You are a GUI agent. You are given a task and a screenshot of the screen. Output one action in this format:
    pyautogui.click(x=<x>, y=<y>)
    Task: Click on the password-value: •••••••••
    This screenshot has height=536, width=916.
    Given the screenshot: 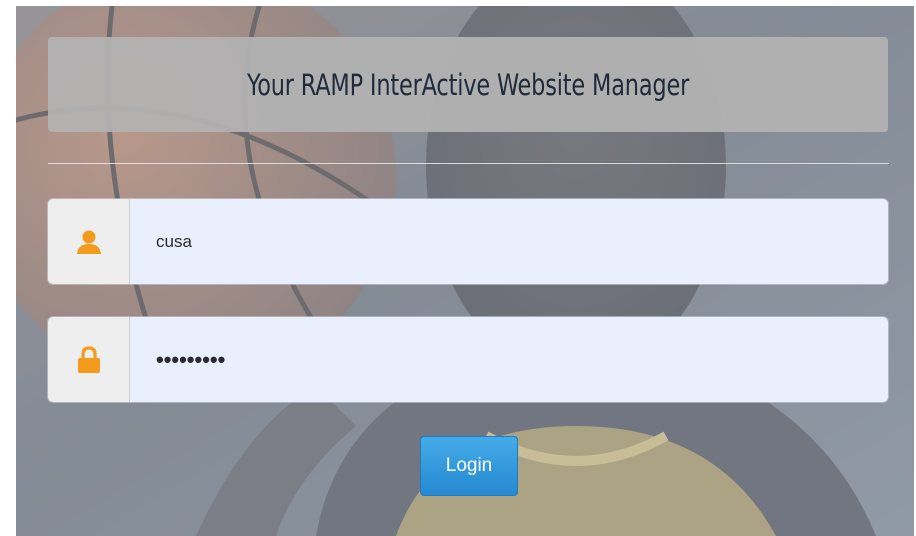 What is the action you would take?
    pyautogui.click(x=191, y=359)
    